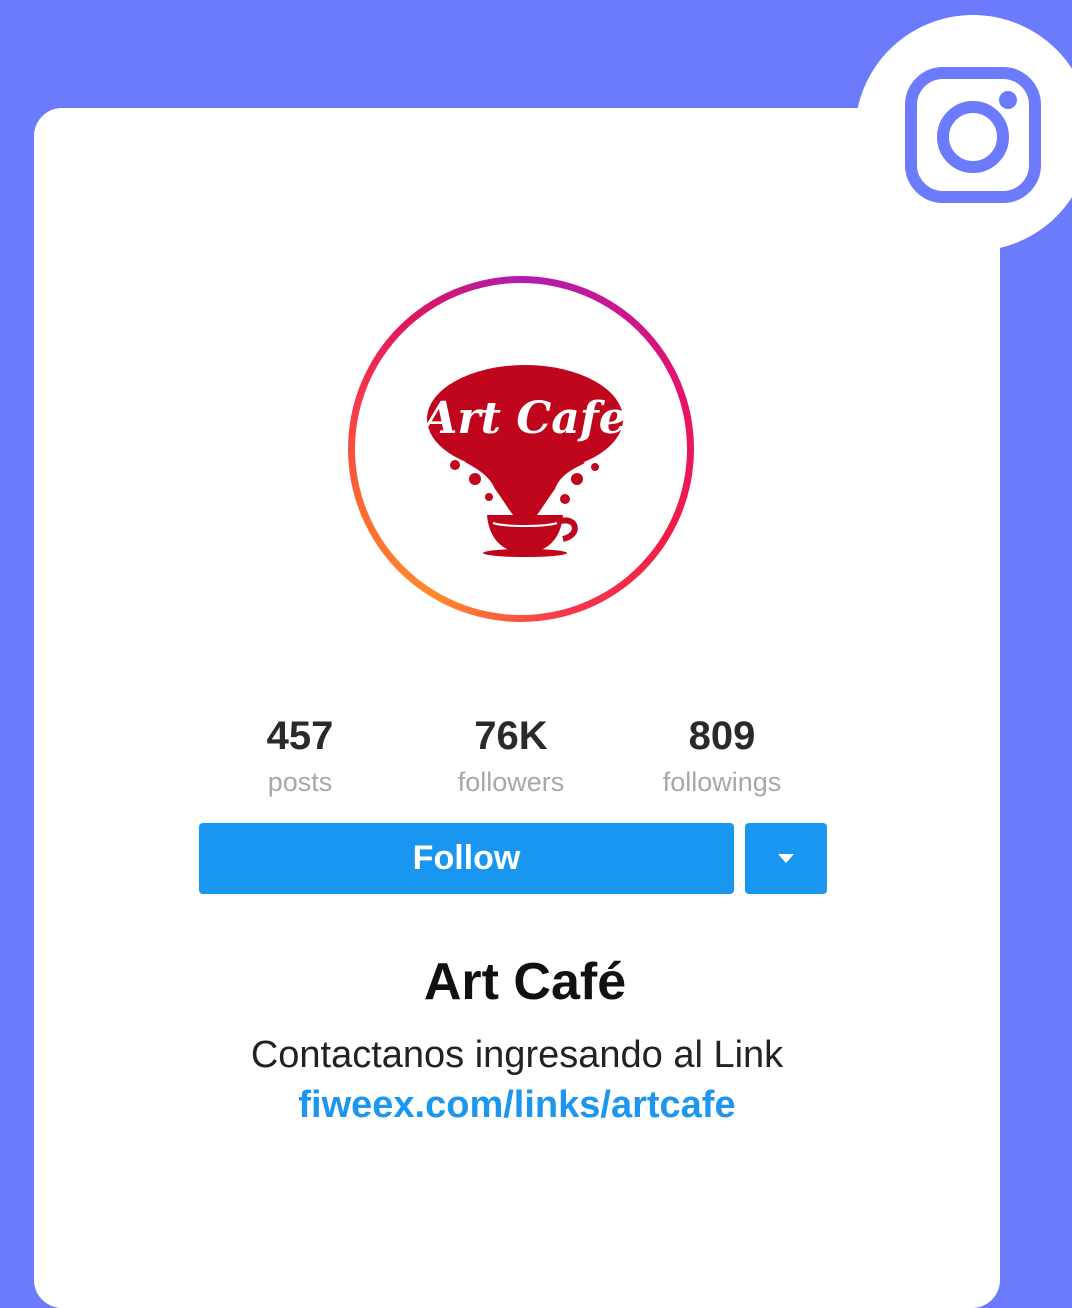 The height and width of the screenshot is (1308, 1072). I want to click on avatar-image: Art Cafe, so click(521, 449).